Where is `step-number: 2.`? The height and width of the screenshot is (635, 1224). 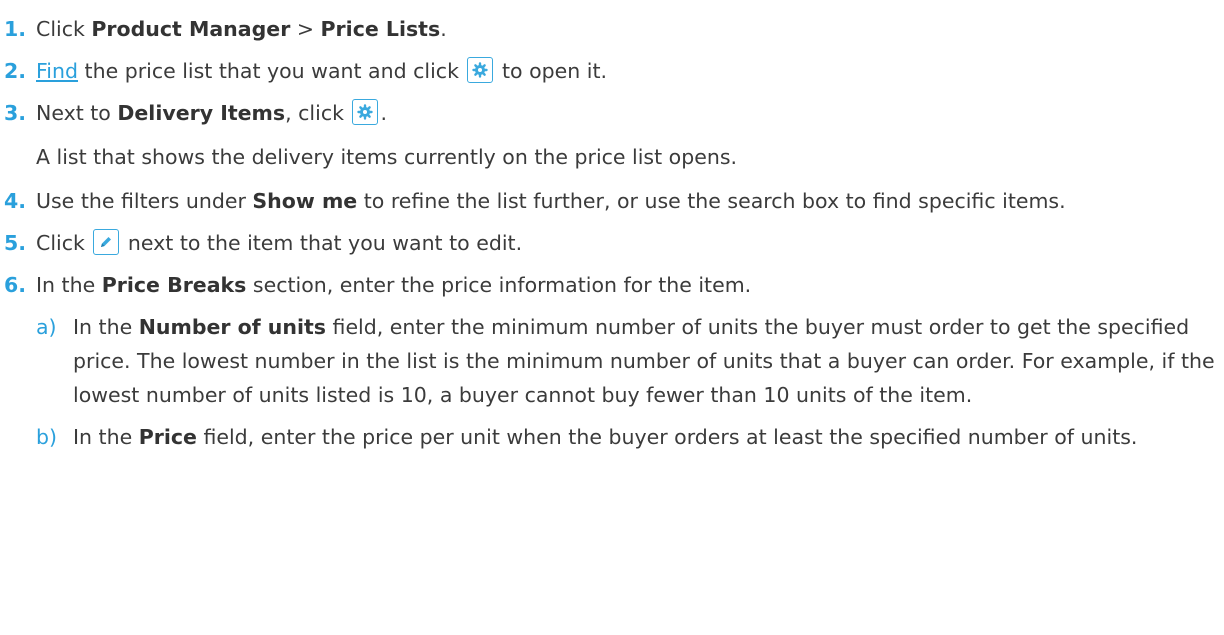 step-number: 2. is located at coordinates (15, 71).